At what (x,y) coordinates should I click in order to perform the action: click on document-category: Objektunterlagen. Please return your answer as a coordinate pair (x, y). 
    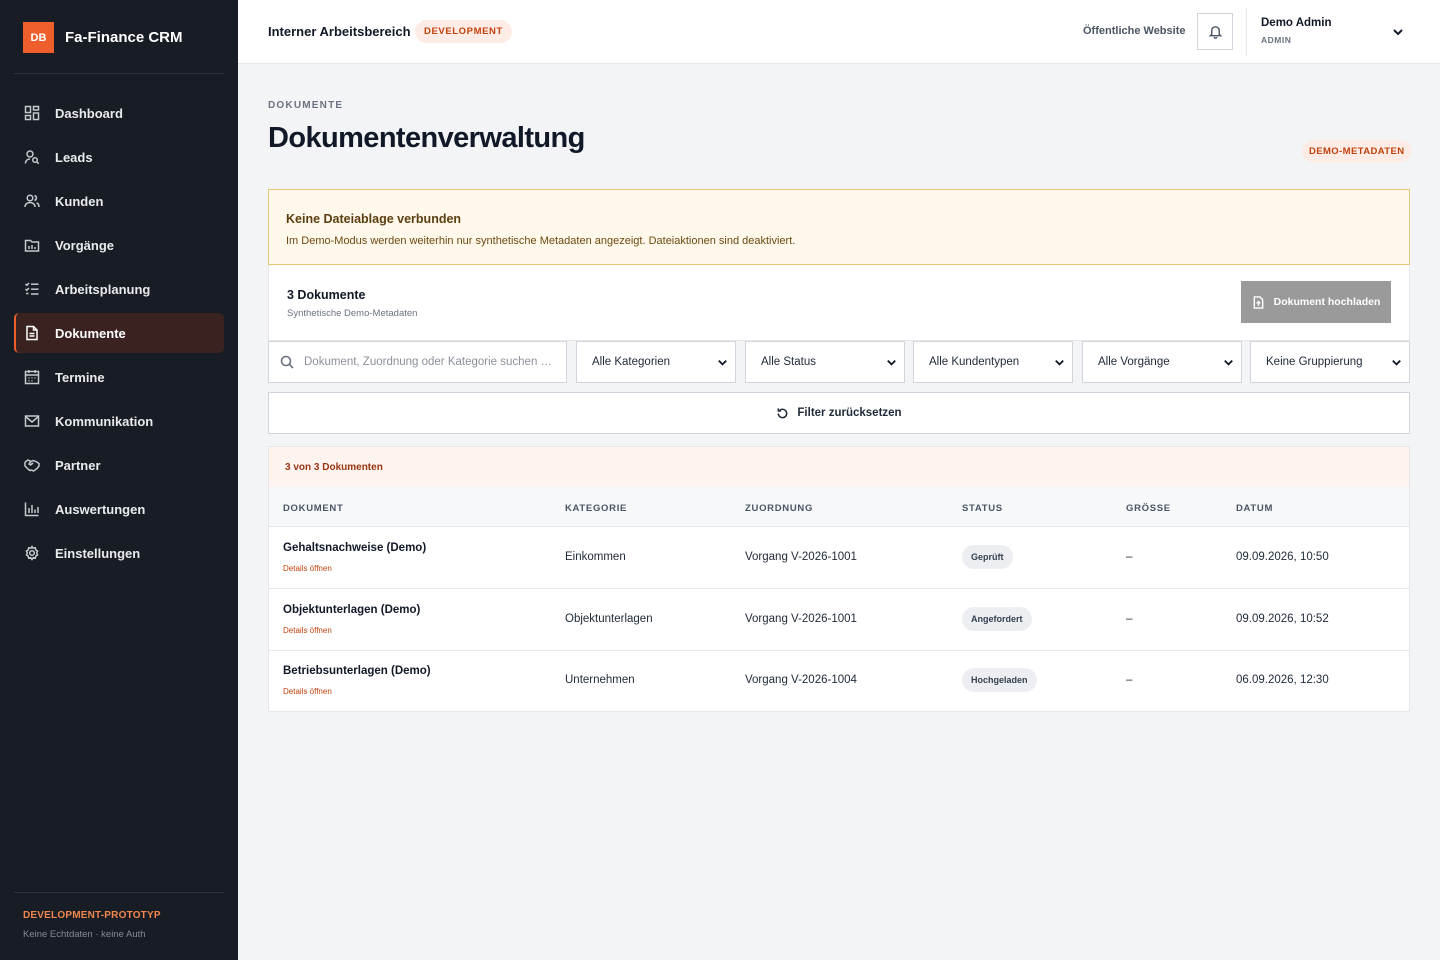
    Looking at the image, I should click on (609, 619).